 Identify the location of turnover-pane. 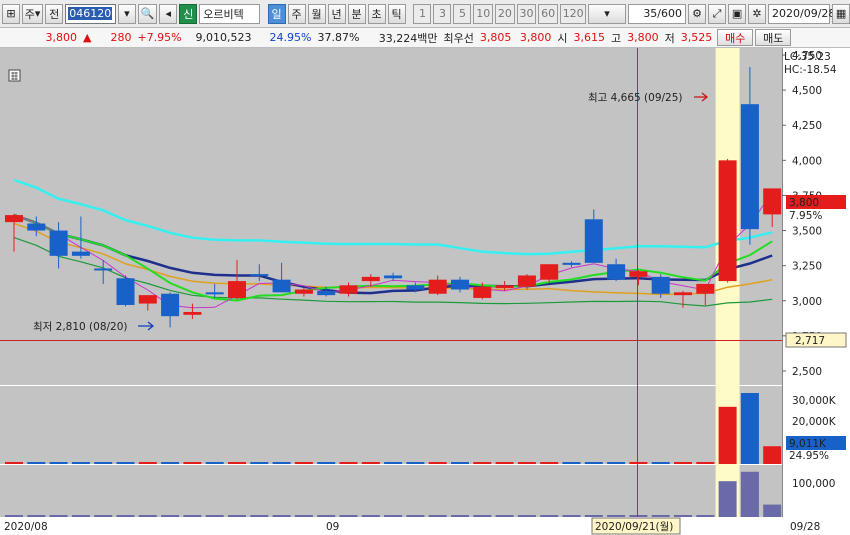
(391, 491).